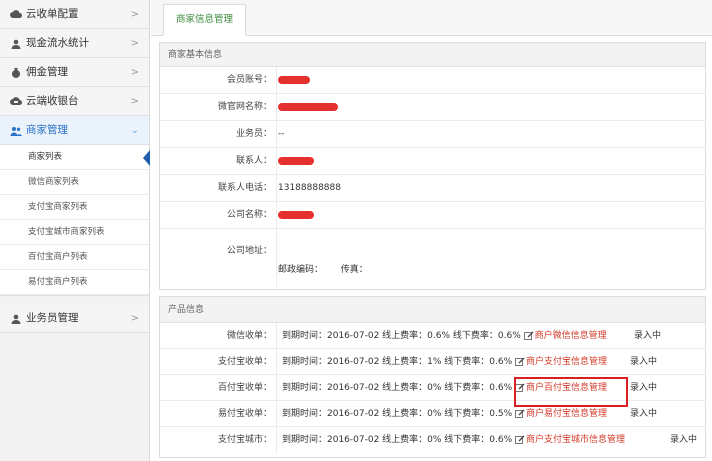 The width and height of the screenshot is (712, 461). I want to click on link-label: 商户支付宝信息管理, so click(567, 362).